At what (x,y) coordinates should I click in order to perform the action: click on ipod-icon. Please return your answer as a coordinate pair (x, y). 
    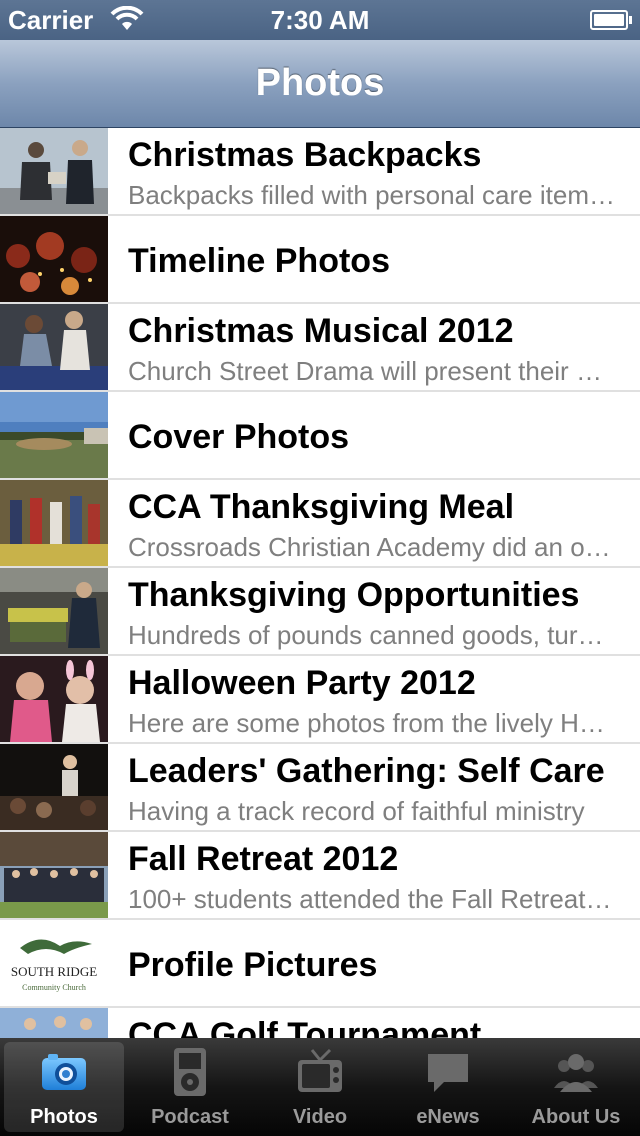
    Looking at the image, I should click on (190, 1072).